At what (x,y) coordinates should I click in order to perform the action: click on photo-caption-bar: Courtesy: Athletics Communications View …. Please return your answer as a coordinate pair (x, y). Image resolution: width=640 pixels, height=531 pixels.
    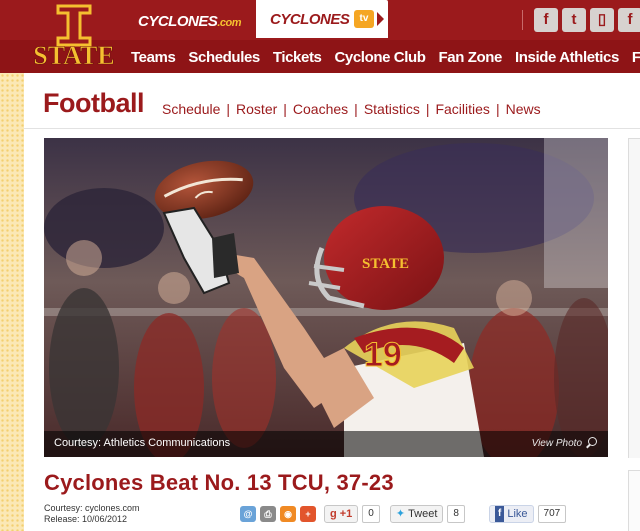
    Looking at the image, I should click on (326, 444).